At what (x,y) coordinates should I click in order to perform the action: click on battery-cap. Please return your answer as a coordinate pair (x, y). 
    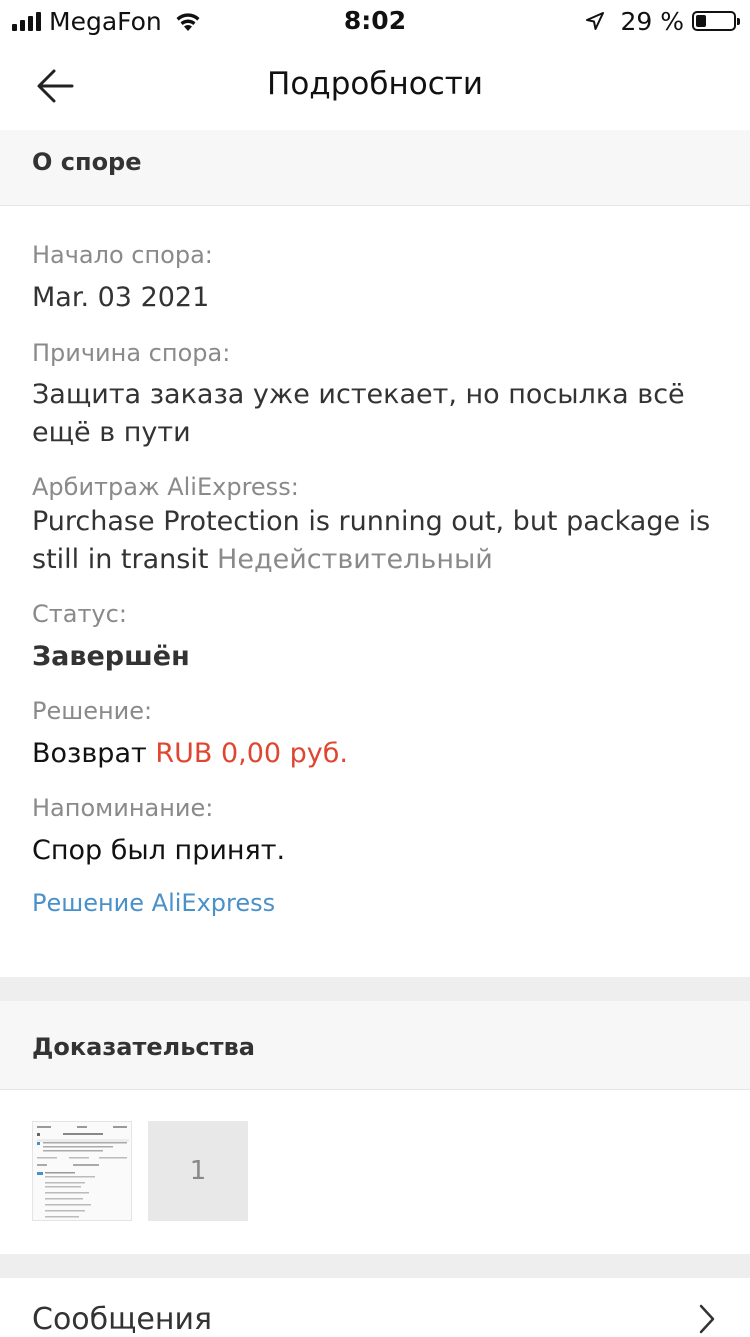
    Looking at the image, I should click on (738, 21).